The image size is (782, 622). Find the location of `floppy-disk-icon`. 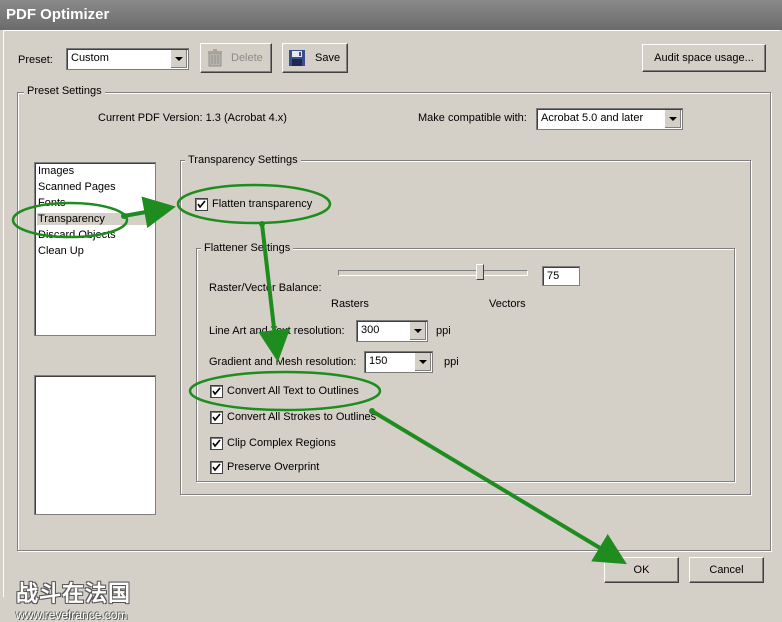

floppy-disk-icon is located at coordinates (297, 59).